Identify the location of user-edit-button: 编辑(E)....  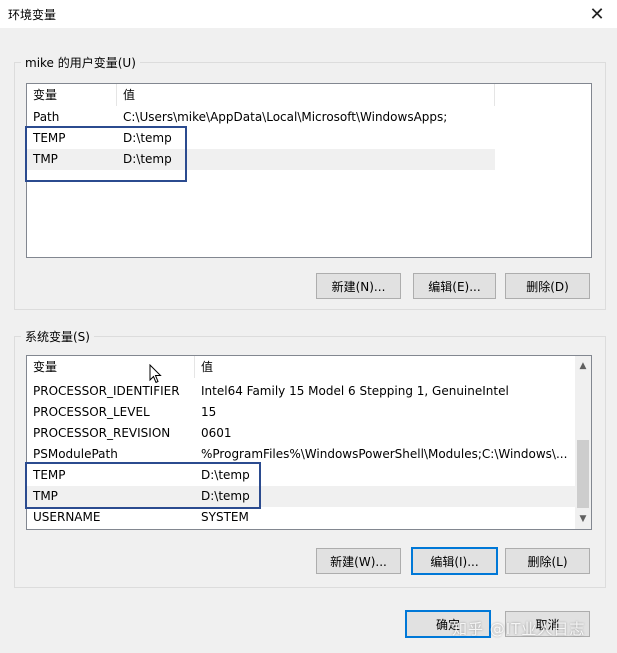
(454, 286).